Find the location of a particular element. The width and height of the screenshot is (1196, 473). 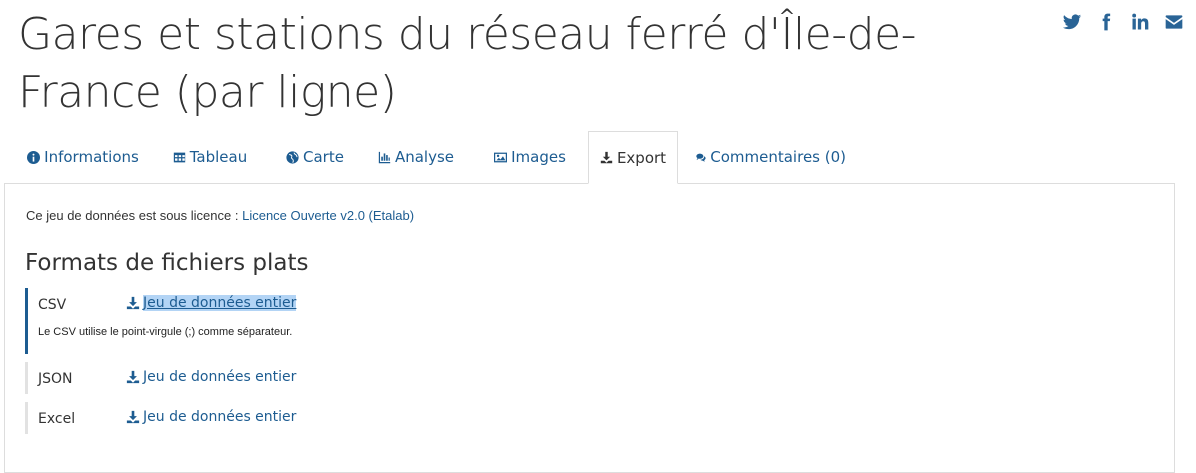

tab-label: Analyse is located at coordinates (424, 157).